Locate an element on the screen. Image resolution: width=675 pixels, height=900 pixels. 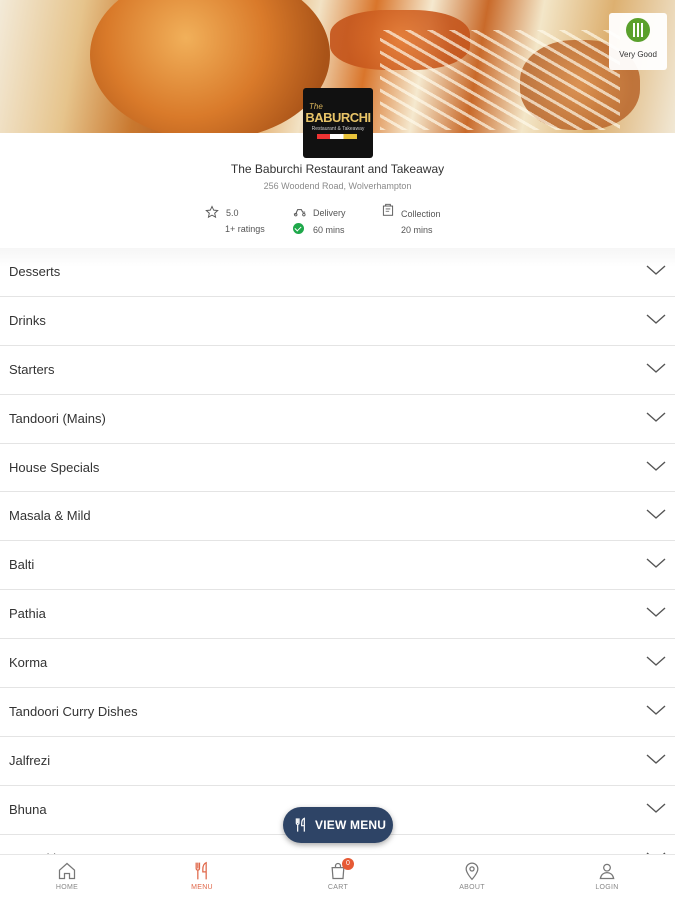
tab-menu-label: MENU is located at coordinates (202, 887).